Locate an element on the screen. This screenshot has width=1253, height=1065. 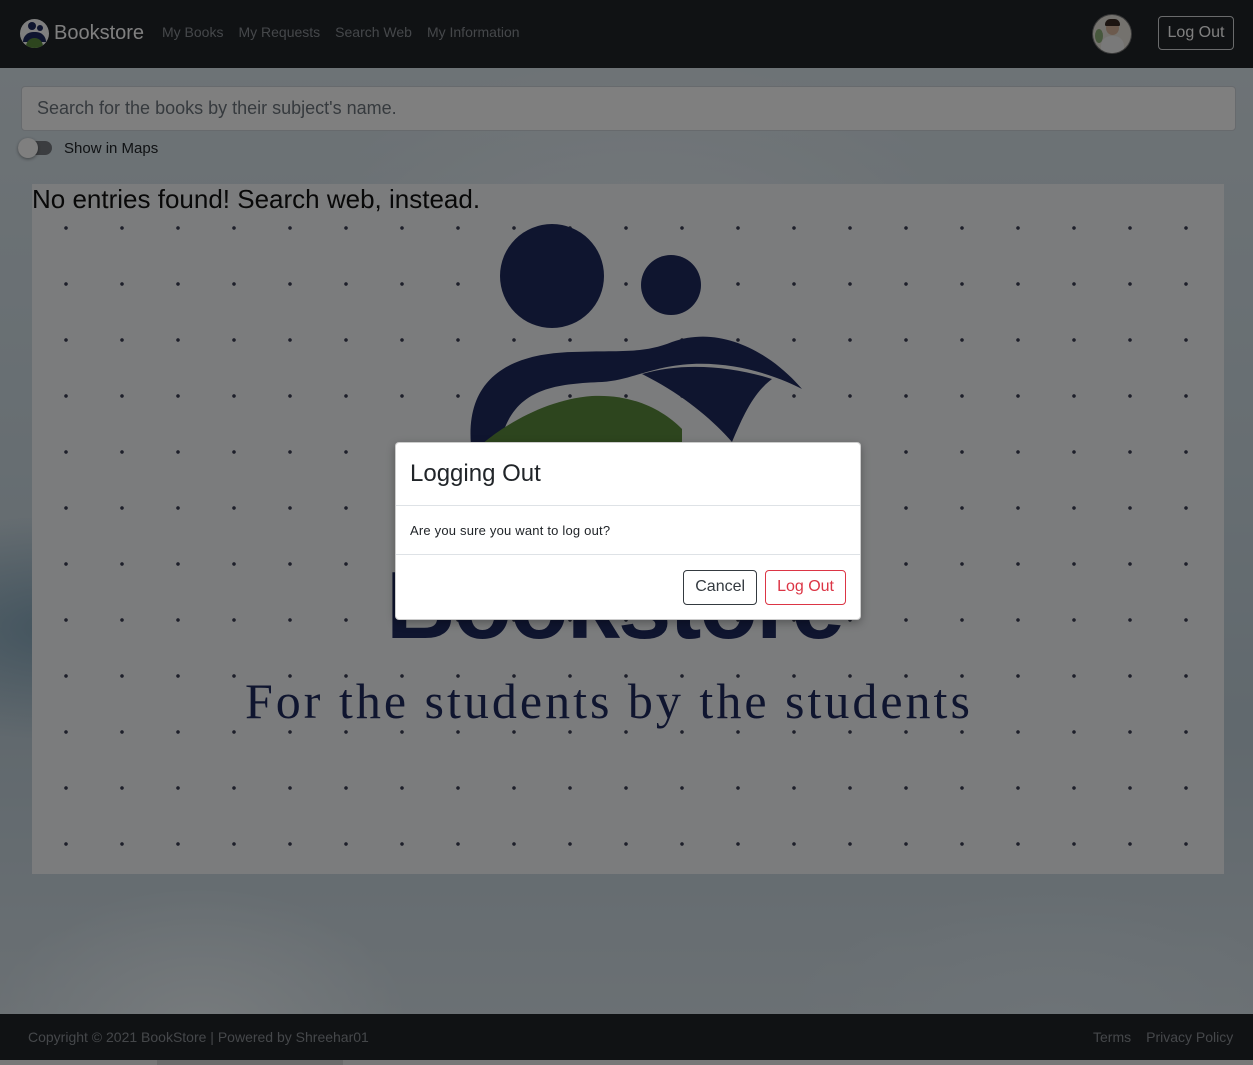
modal-body: Are you sure you want to log out? is located at coordinates (628, 530).